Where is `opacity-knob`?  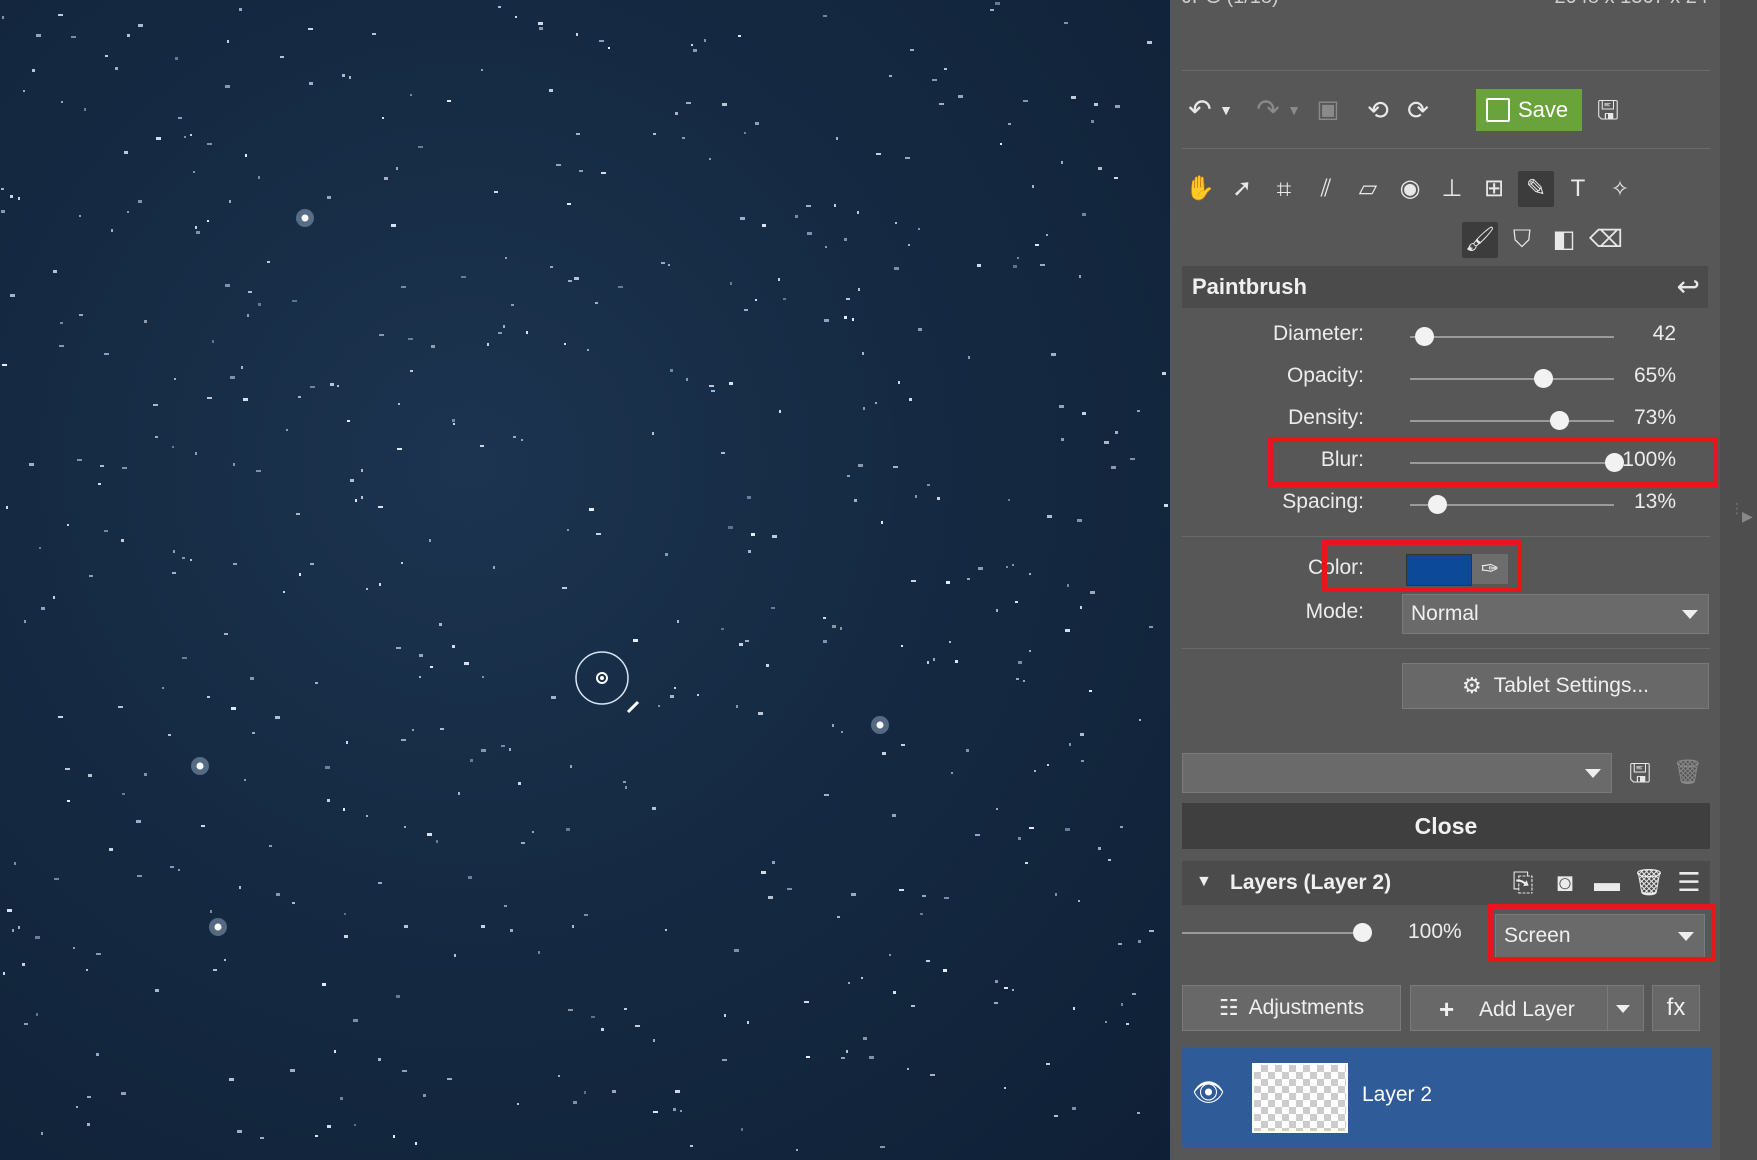 opacity-knob is located at coordinates (1543, 378).